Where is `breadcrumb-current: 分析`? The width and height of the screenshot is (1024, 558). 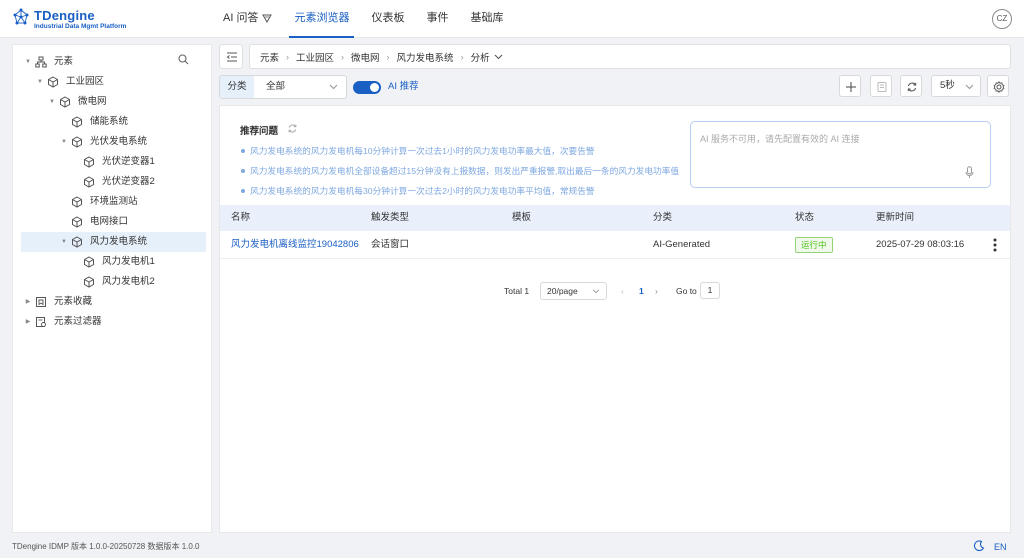
breadcrumb-current: 分析 is located at coordinates (480, 57).